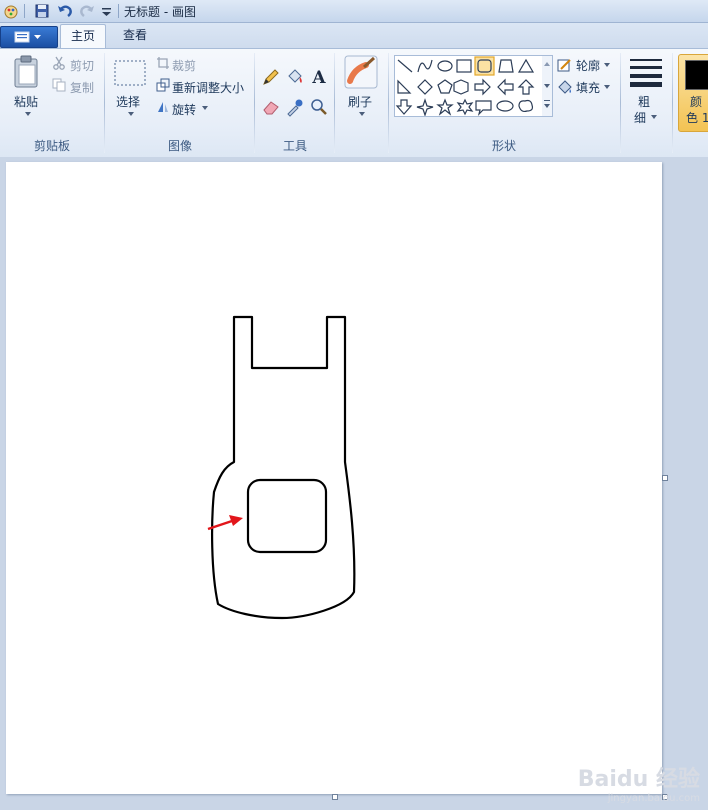 The width and height of the screenshot is (708, 810). What do you see at coordinates (445, 66) in the screenshot?
I see `oval-shape-icon` at bounding box center [445, 66].